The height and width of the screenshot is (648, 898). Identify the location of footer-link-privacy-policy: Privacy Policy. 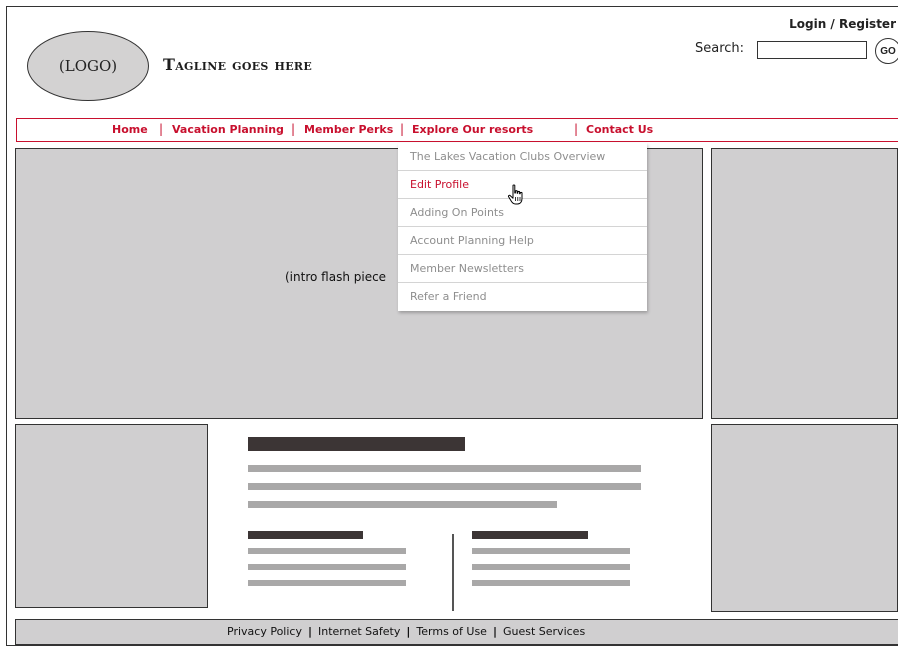
(264, 631).